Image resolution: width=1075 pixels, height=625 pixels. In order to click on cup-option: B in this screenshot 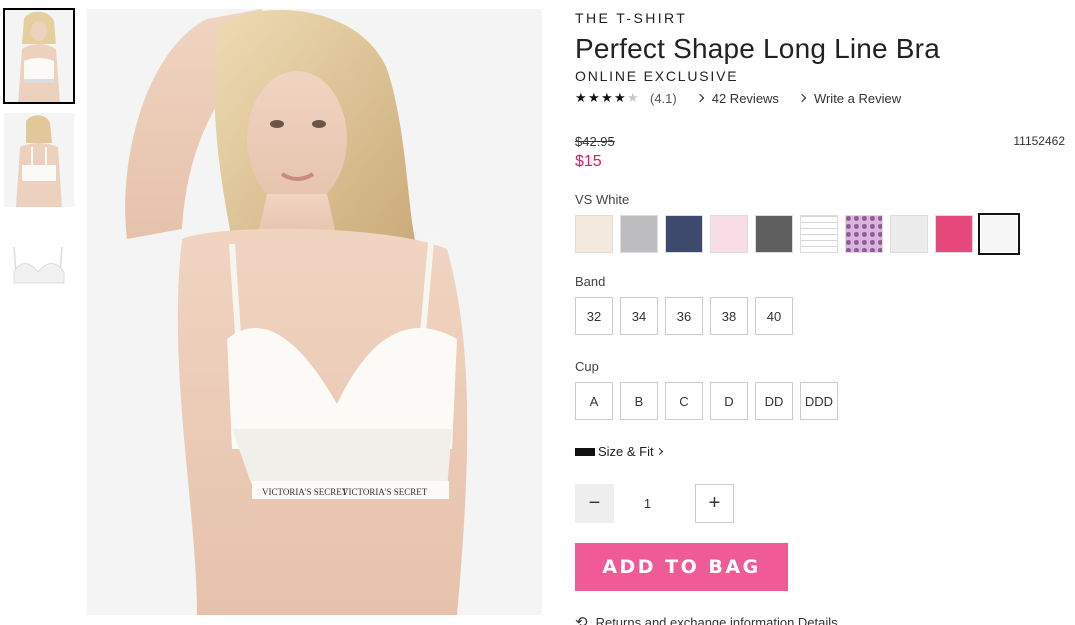, I will do `click(639, 401)`.